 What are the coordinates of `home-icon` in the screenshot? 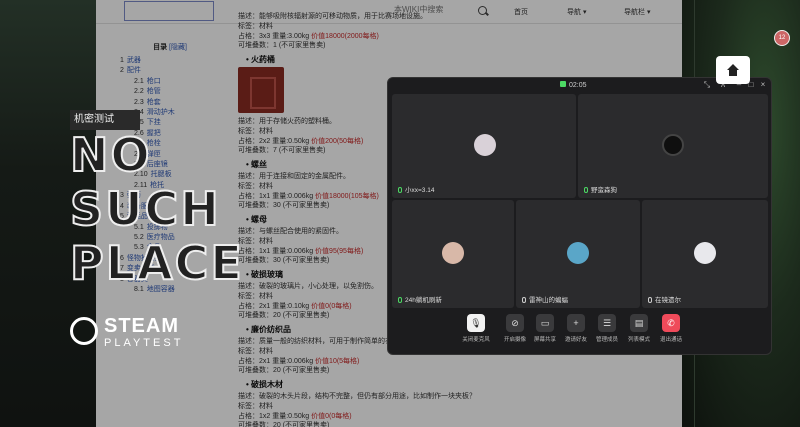 It's located at (733, 70).